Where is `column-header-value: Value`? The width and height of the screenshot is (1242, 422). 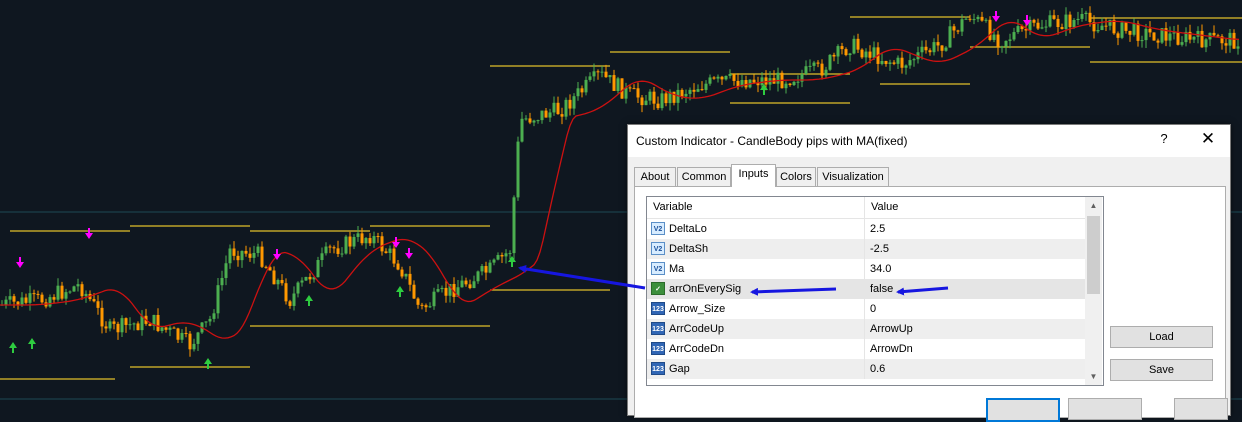 column-header-value: Value is located at coordinates (881, 207).